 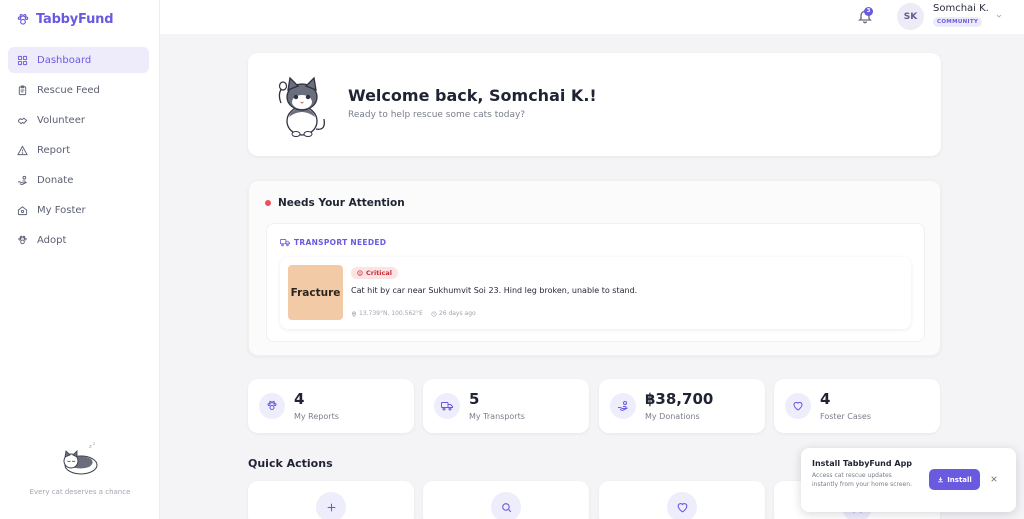 What do you see at coordinates (497, 416) in the screenshot?
I see `stat-label: My Transports` at bounding box center [497, 416].